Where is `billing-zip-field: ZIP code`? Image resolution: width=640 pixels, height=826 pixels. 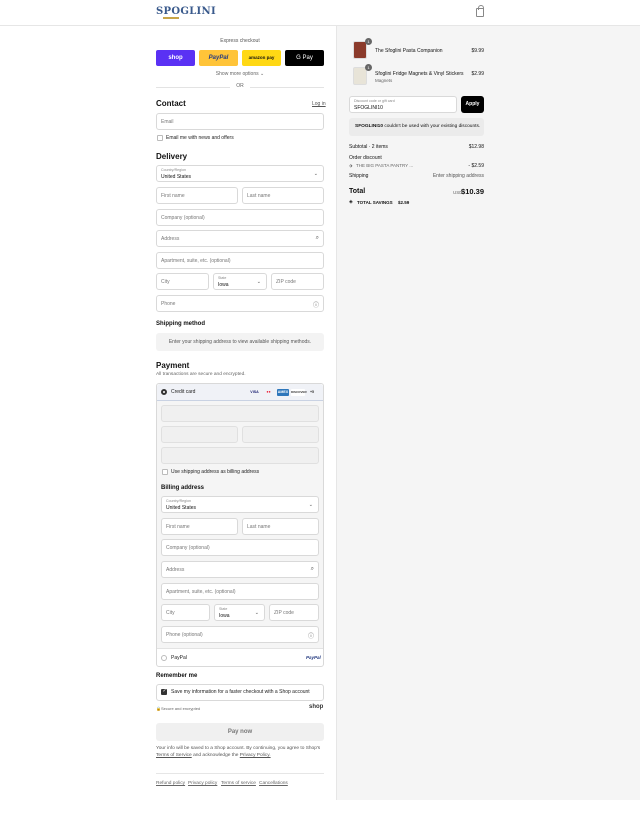
billing-zip-field: ZIP code is located at coordinates (294, 612).